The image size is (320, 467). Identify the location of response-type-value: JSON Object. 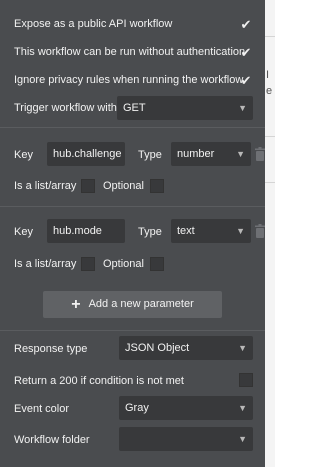
(157, 348).